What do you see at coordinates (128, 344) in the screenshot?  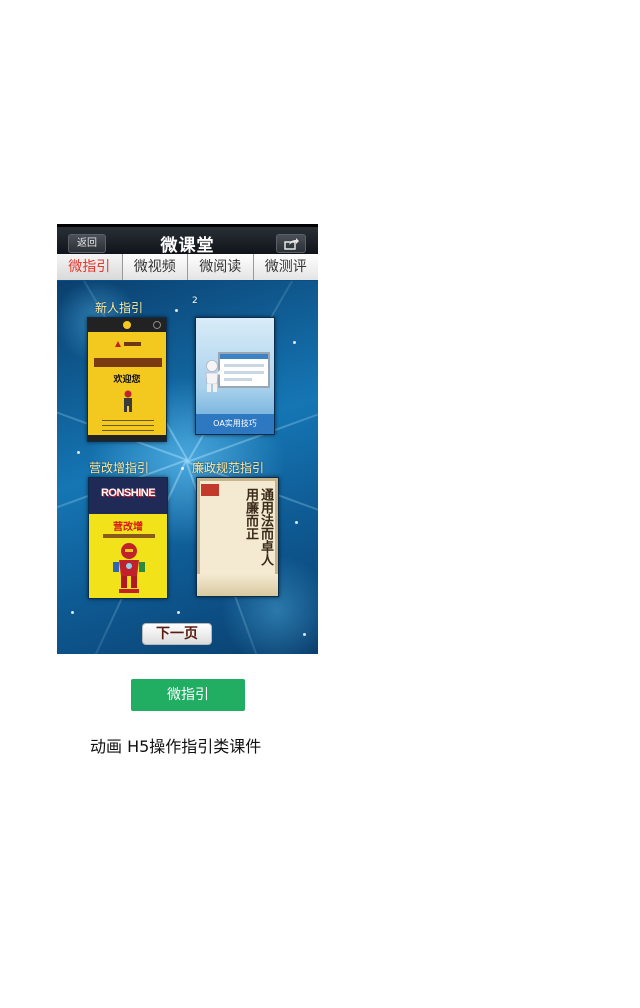 I see `company-logo-icon` at bounding box center [128, 344].